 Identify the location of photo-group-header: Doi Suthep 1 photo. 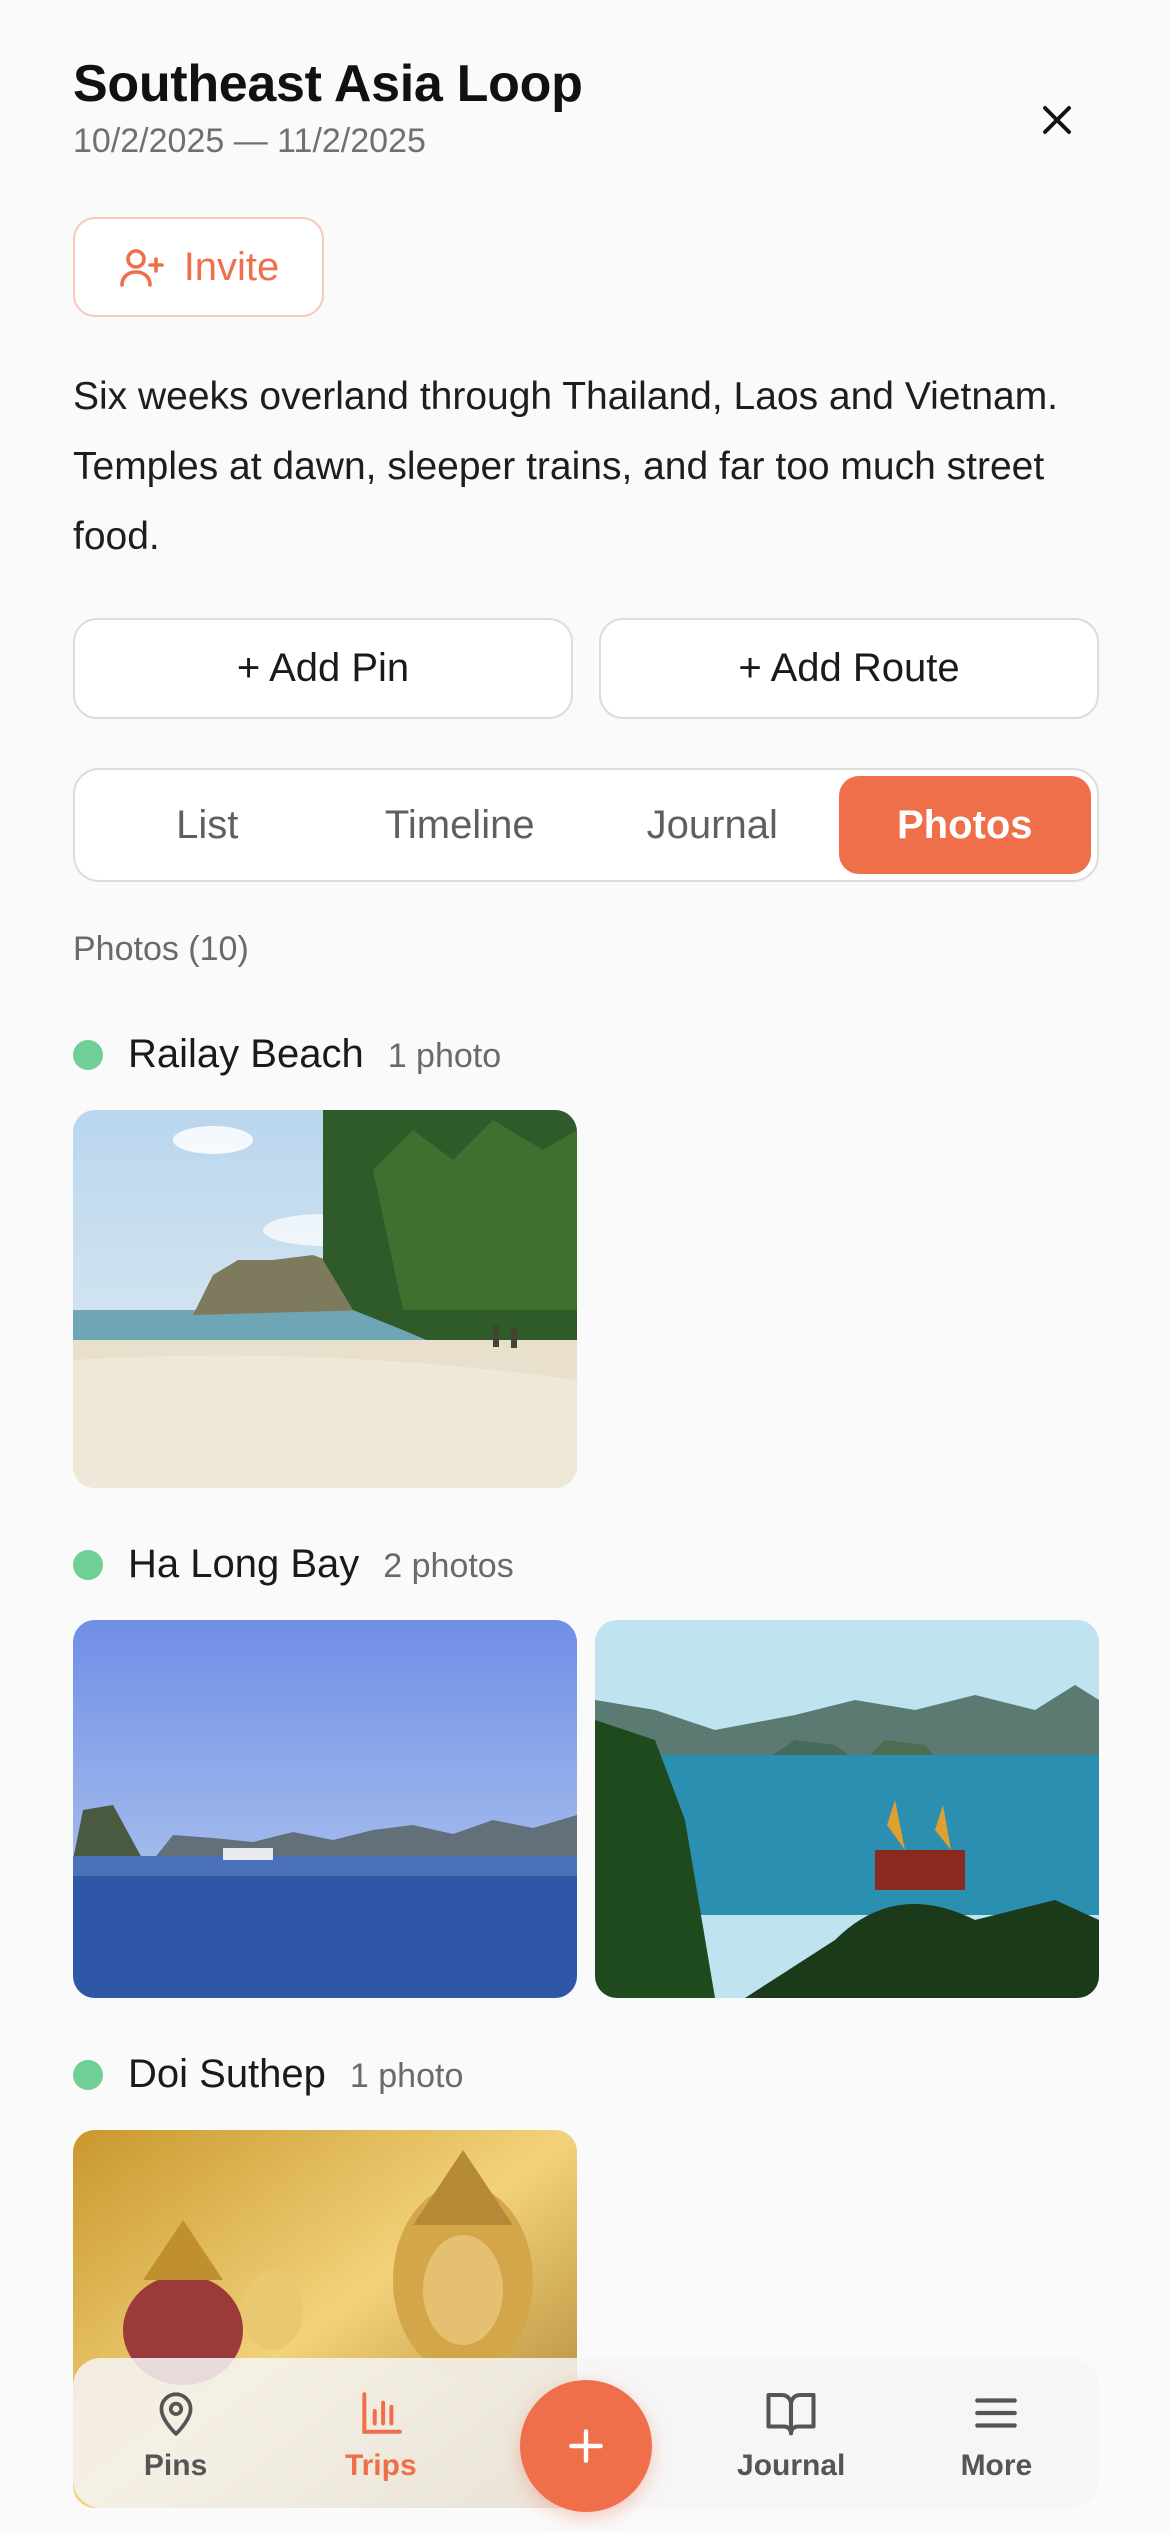
(268, 2074).